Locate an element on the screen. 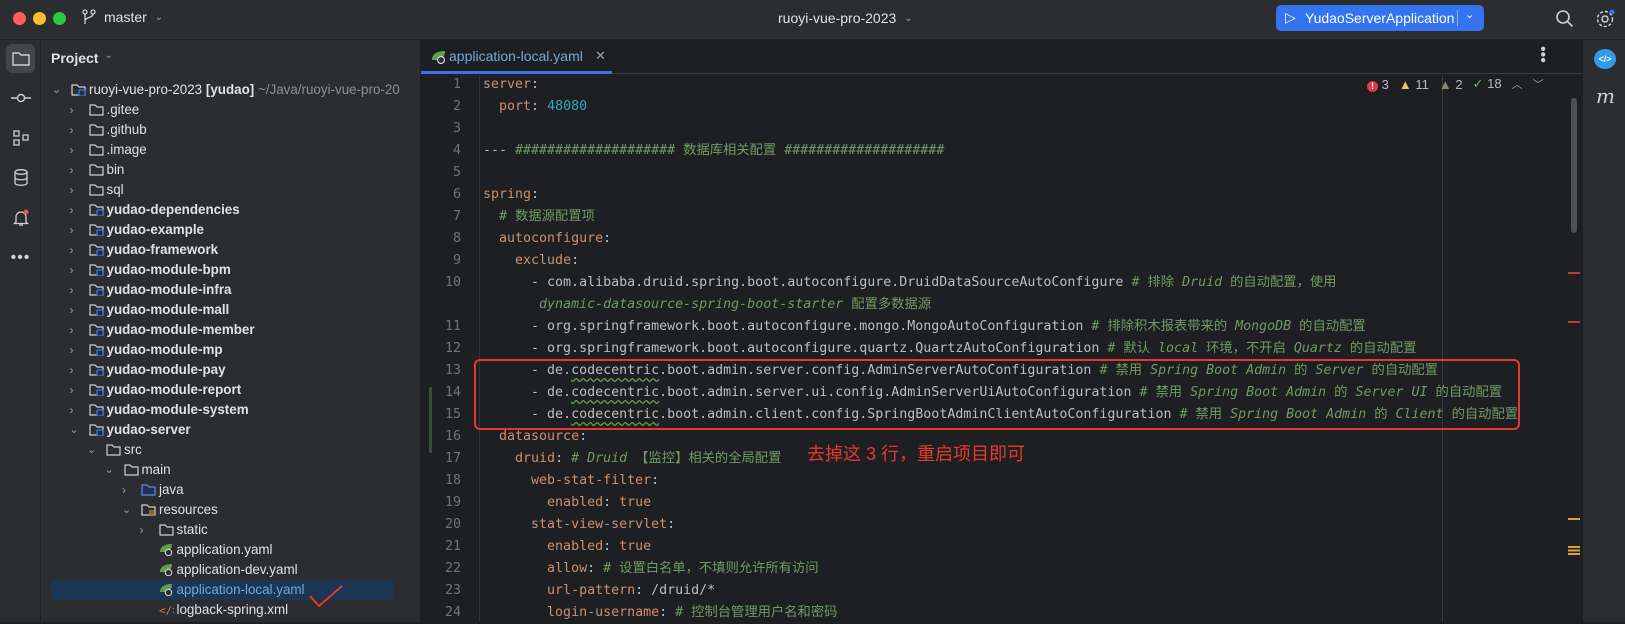 This screenshot has width=1625, height=624. tree-item: › static is located at coordinates (230, 530).